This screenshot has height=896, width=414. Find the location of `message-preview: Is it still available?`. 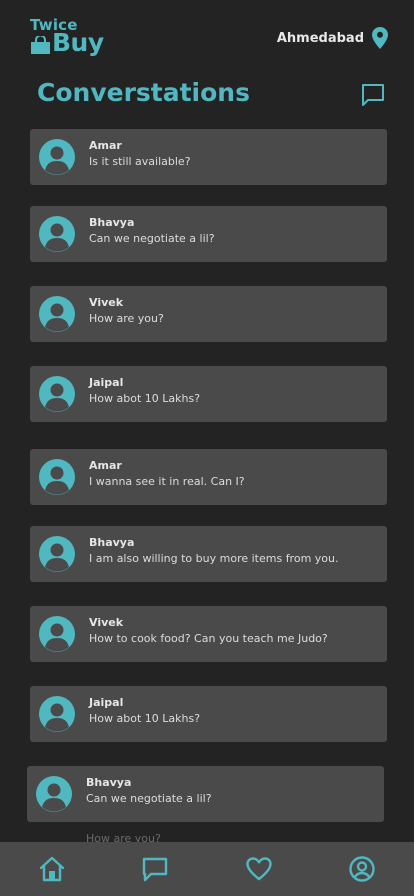

message-preview: Is it still available? is located at coordinates (140, 161).